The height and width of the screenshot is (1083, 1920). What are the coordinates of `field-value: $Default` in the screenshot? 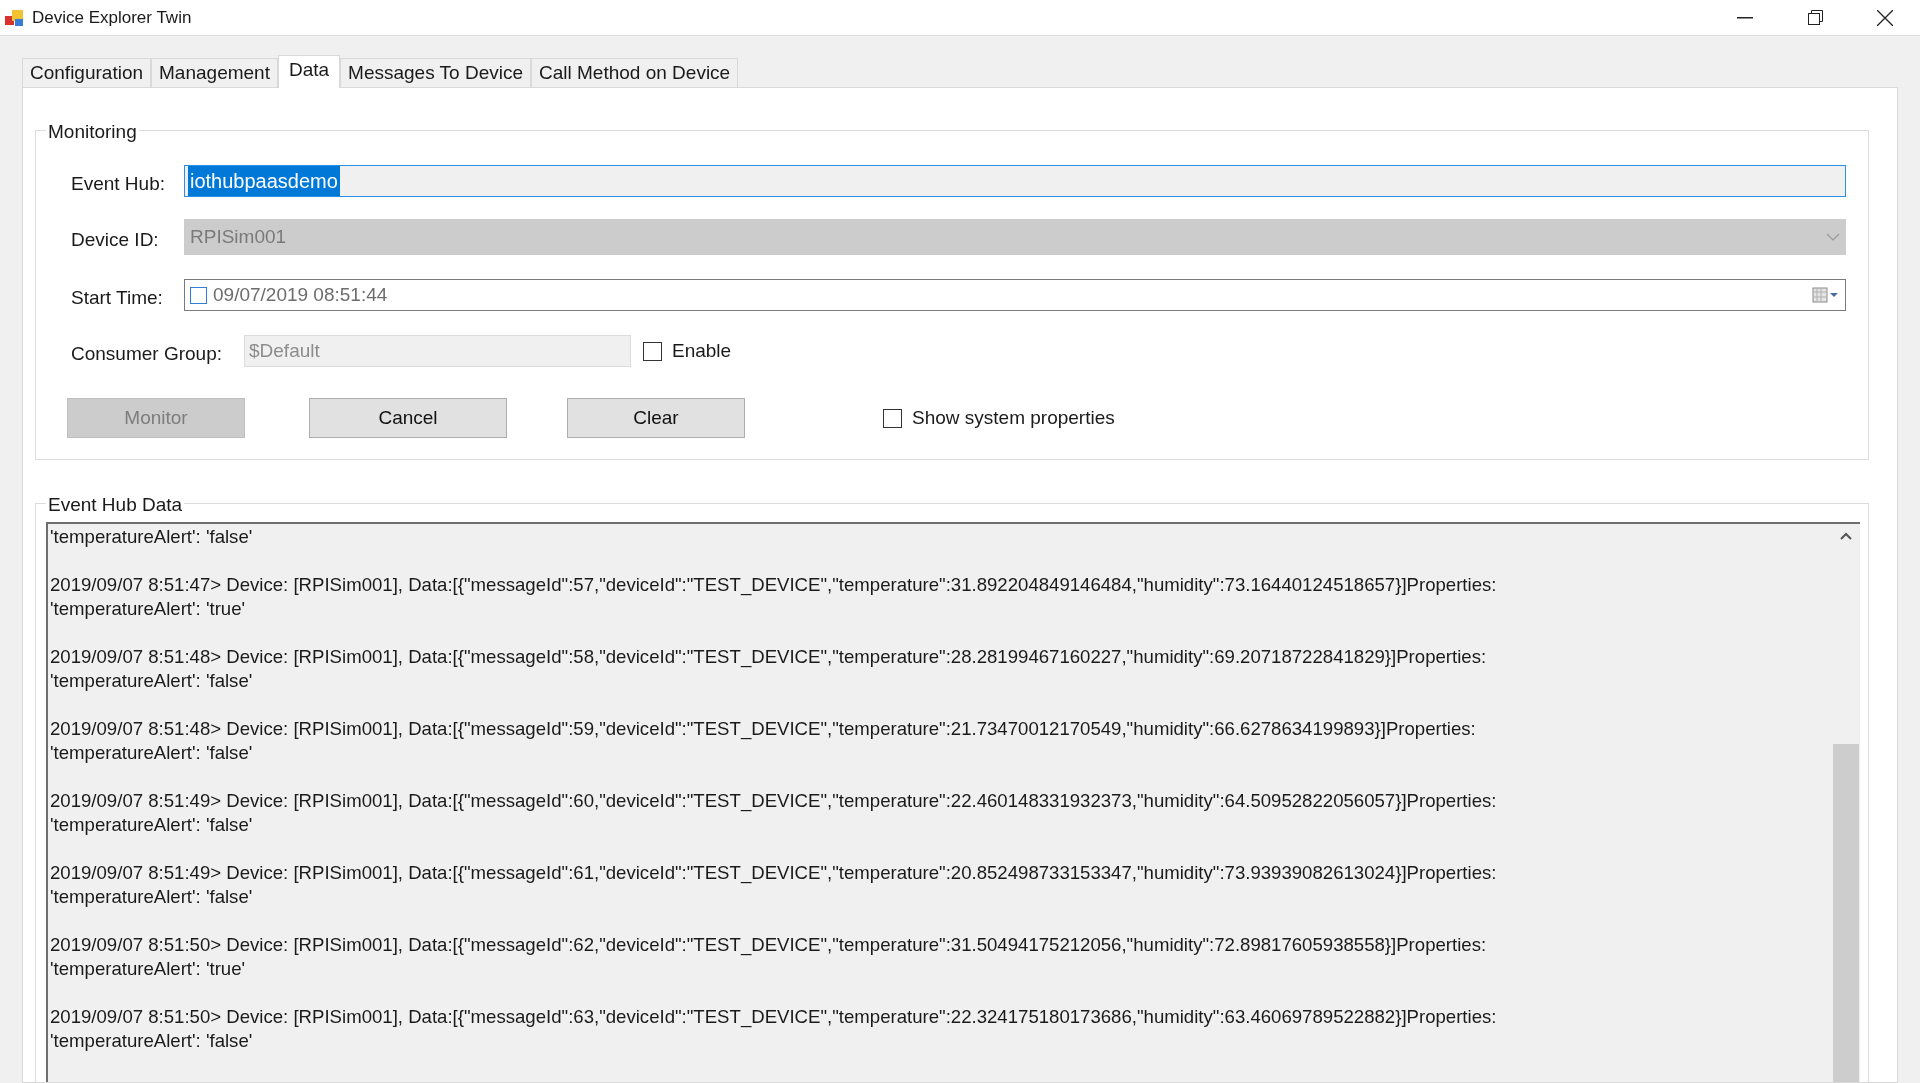 It's located at (284, 350).